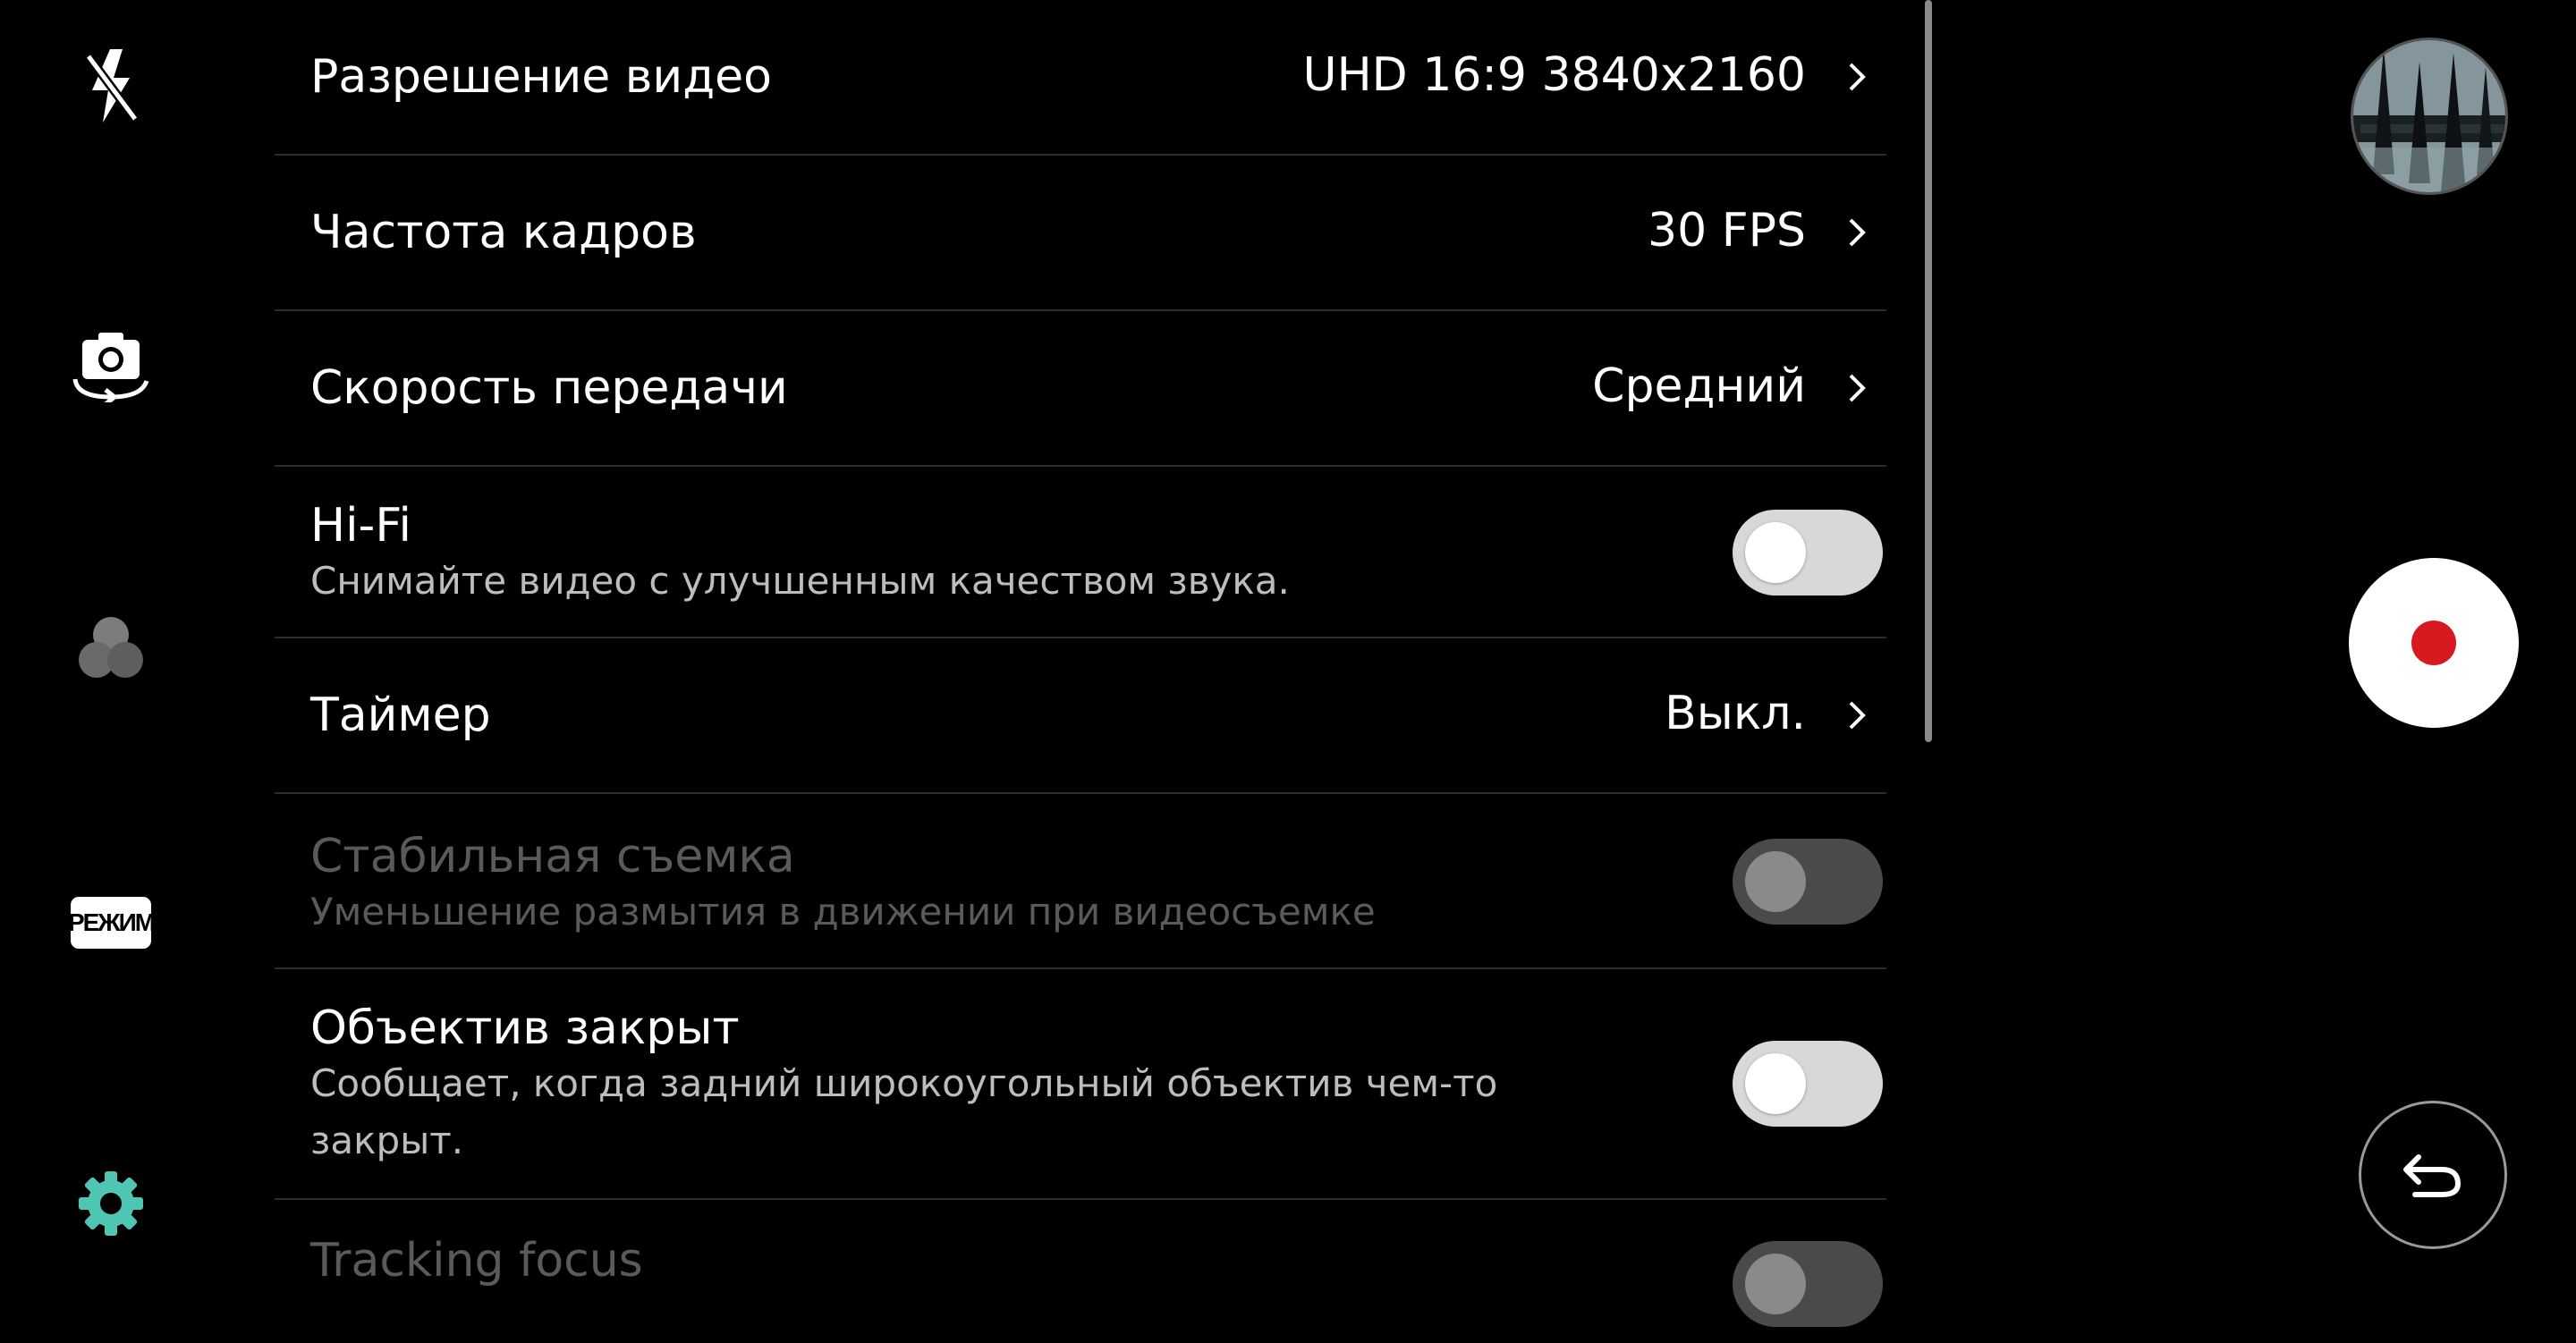 Image resolution: width=2576 pixels, height=1343 pixels. I want to click on filter-icon, so click(111, 647).